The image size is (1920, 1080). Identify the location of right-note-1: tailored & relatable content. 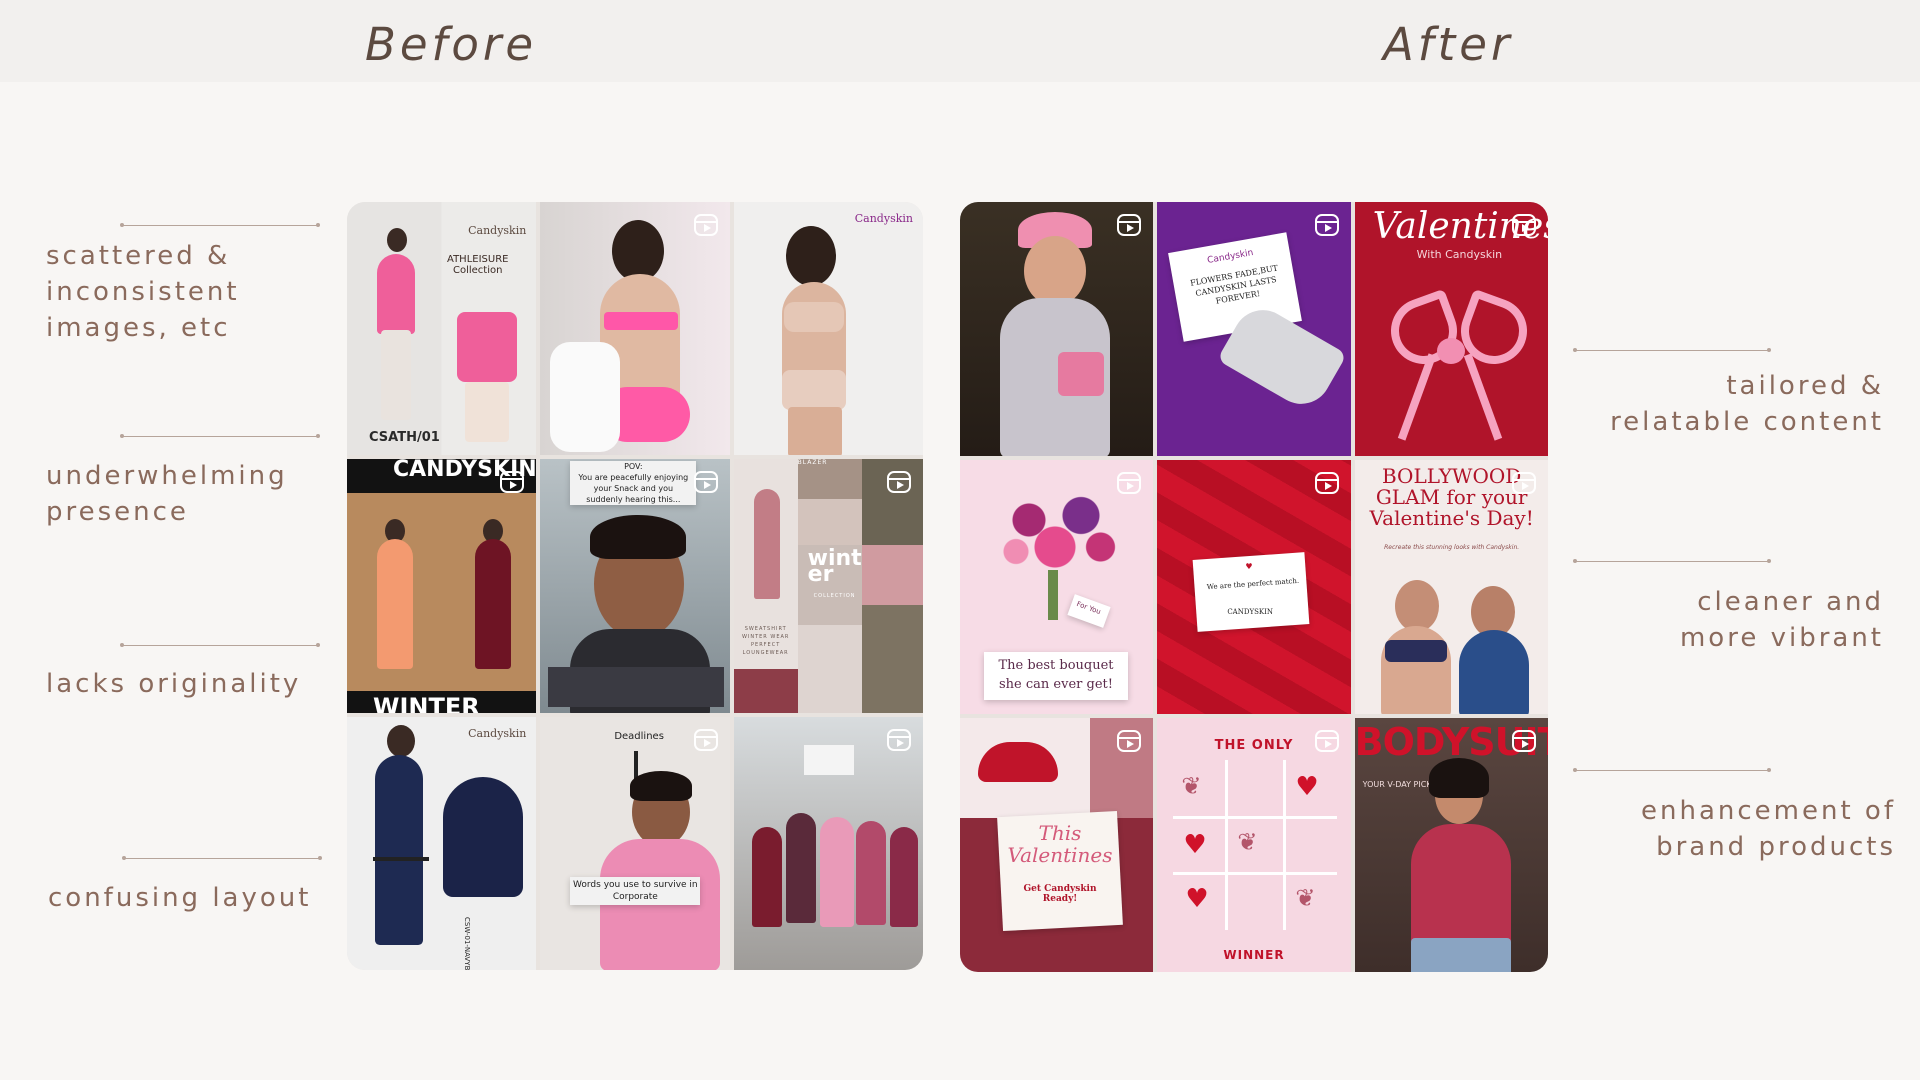
(1747, 404).